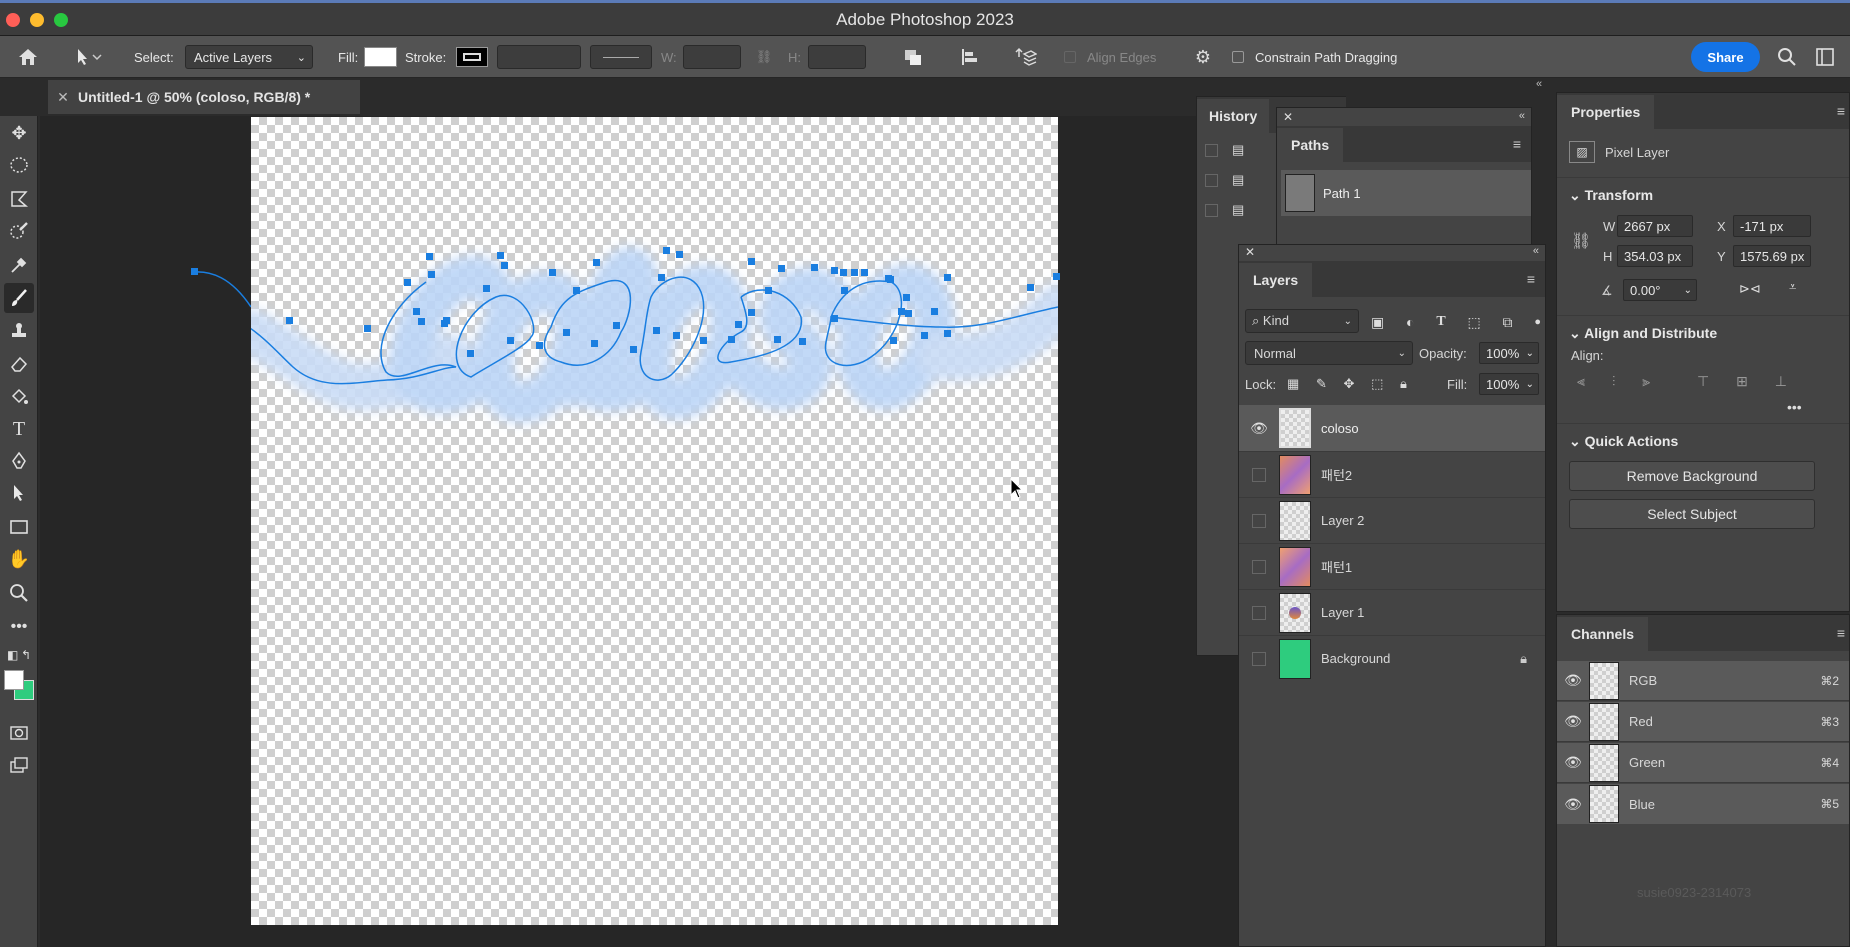 The image size is (1850, 947). What do you see at coordinates (1603, 634) in the screenshot?
I see `channels-tab: Channels` at bounding box center [1603, 634].